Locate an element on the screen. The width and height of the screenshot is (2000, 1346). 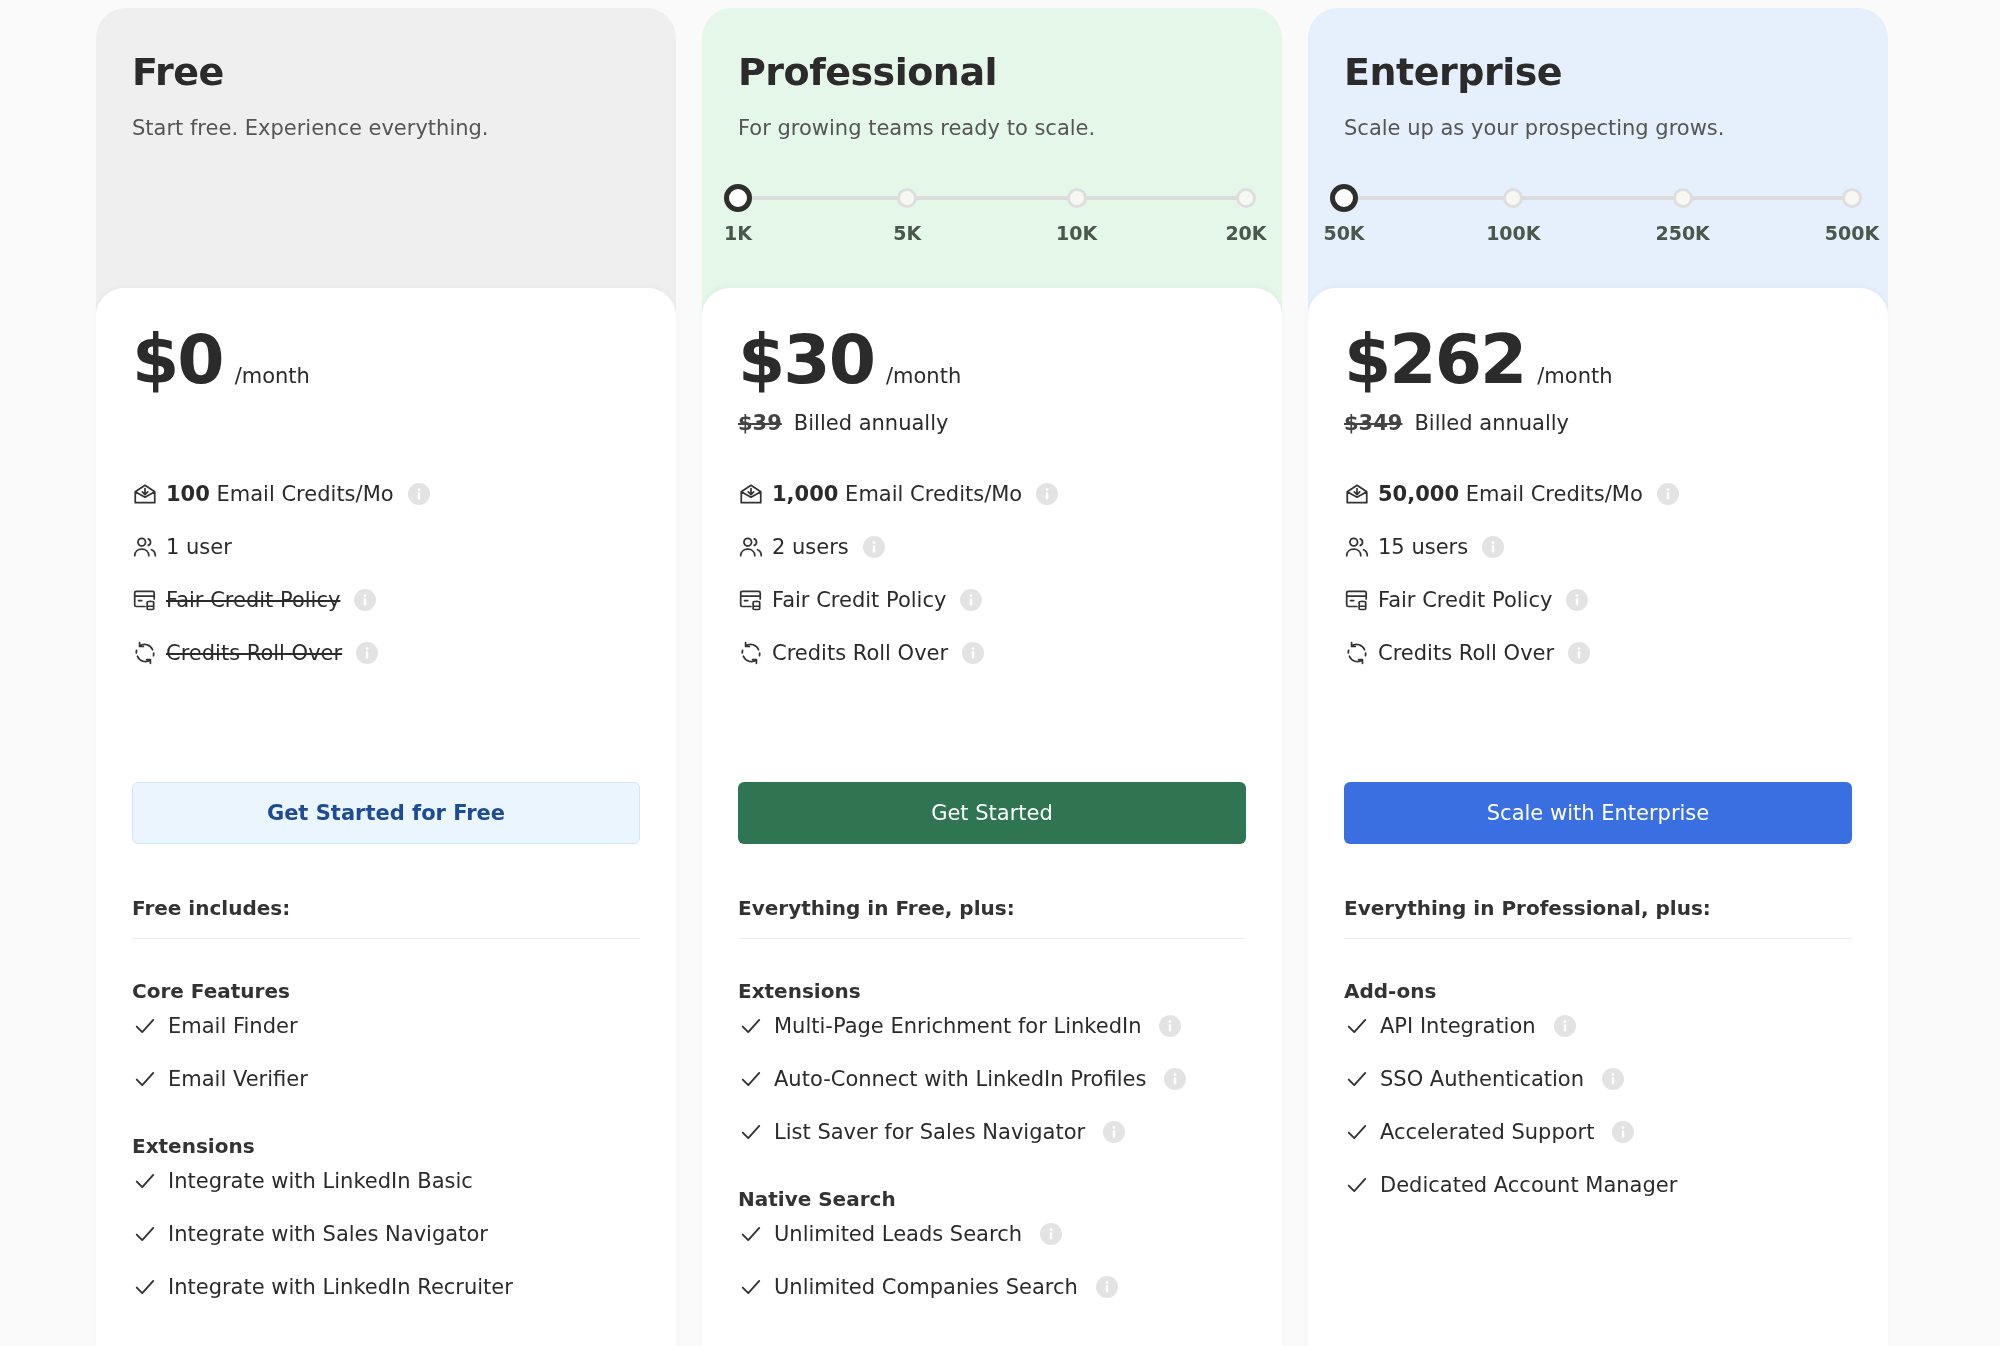
includes-heading: Everything in Professional, plus: is located at coordinates (1598, 917).